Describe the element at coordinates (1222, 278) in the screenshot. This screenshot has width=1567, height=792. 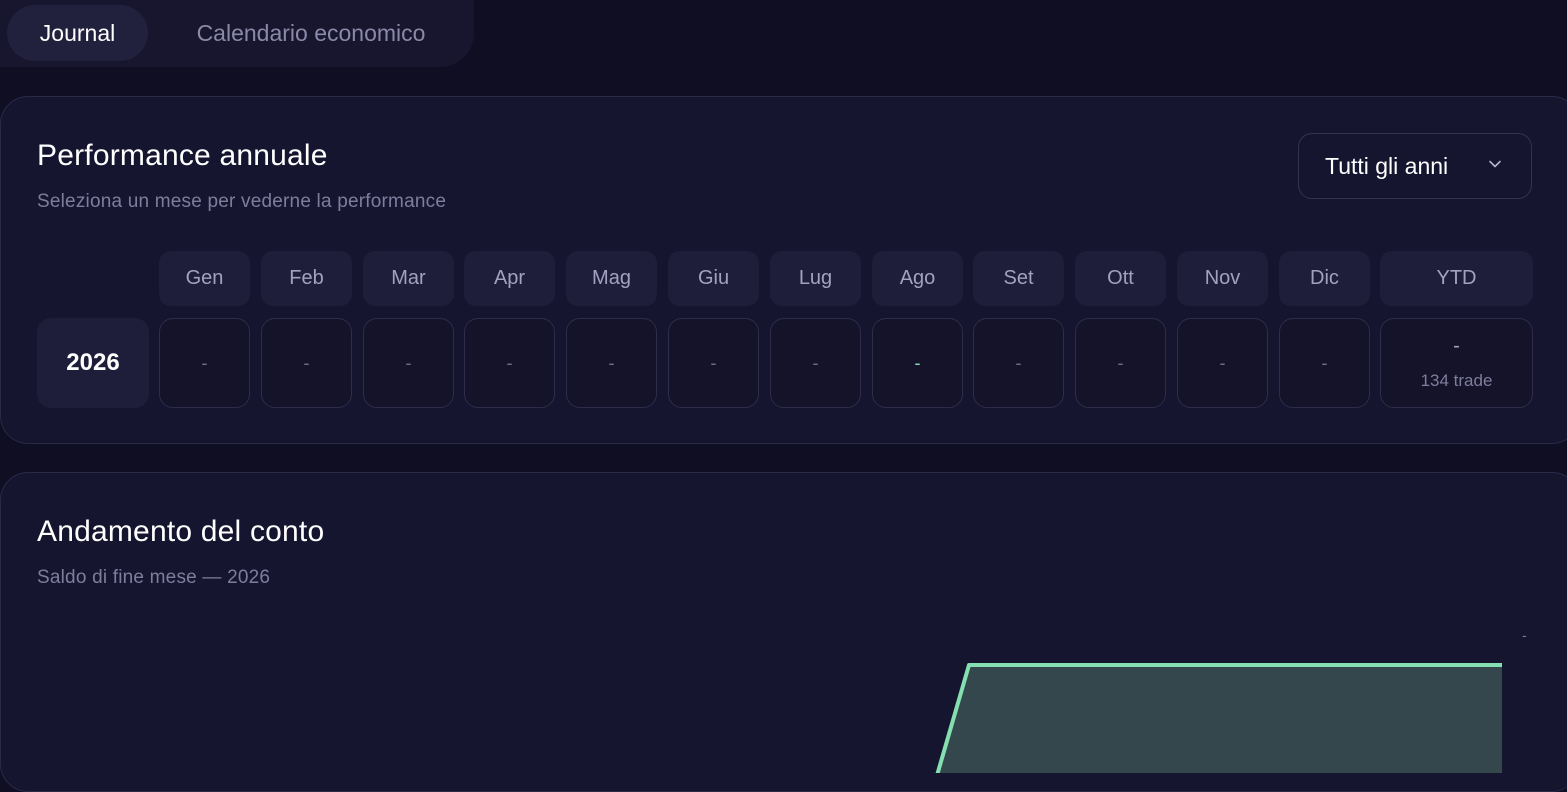
I see `month-header-nov: Nov` at that location.